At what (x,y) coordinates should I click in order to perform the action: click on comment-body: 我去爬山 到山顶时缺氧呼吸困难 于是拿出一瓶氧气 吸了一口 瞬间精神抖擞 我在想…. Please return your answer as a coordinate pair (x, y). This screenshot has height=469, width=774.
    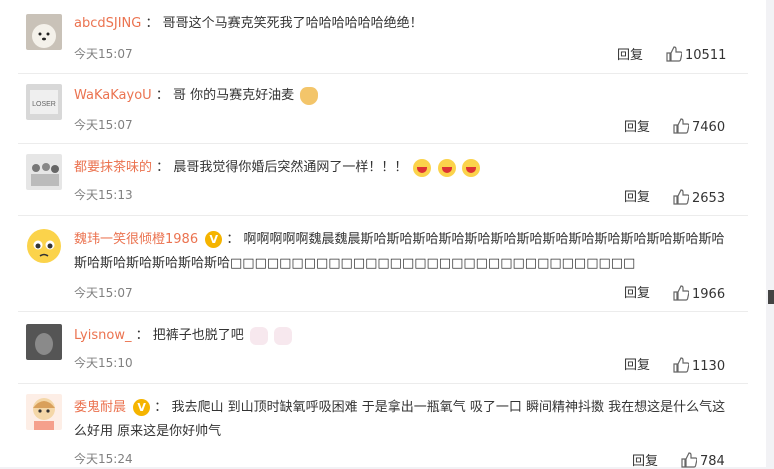
    Looking at the image, I should click on (400, 419).